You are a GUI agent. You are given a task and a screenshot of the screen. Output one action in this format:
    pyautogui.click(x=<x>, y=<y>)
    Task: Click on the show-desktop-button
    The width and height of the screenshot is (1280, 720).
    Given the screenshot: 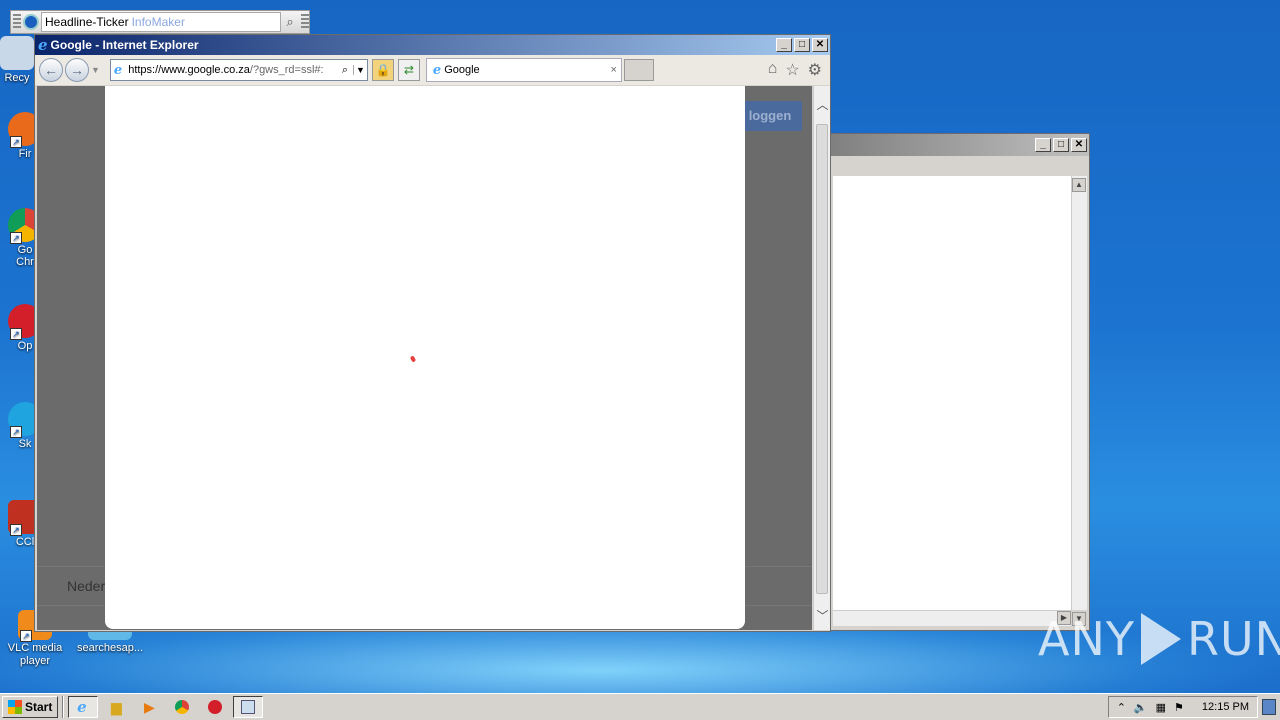 What is the action you would take?
    pyautogui.click(x=1269, y=707)
    